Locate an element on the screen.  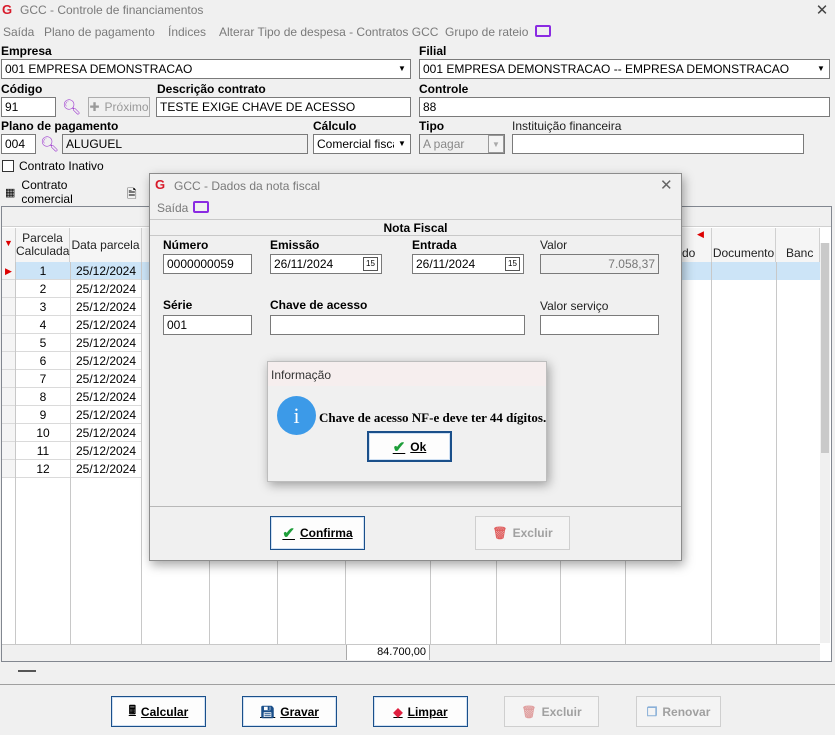
empresa-select: 001 EMPRESA DEMONSTRACAO ▼ is located at coordinates (206, 69).